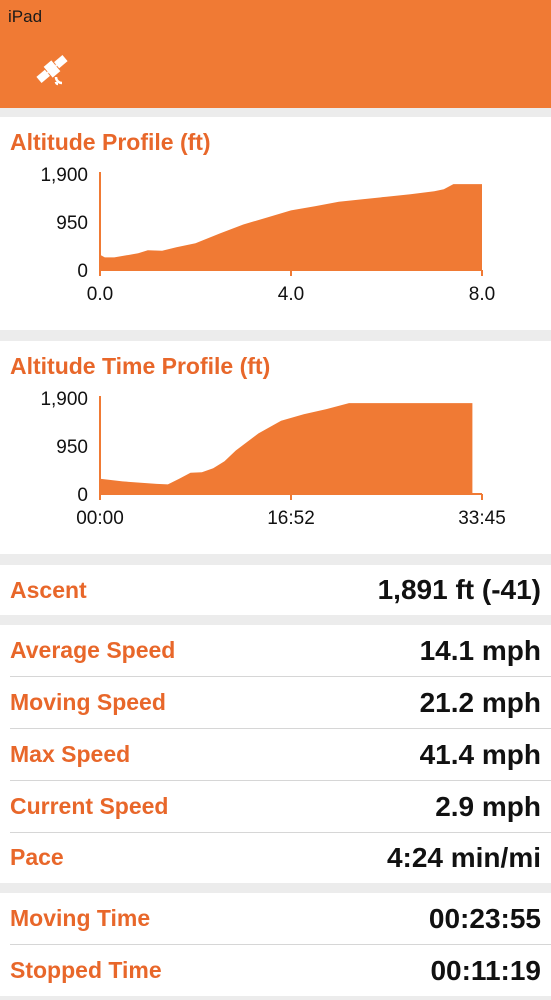  Describe the element at coordinates (480, 650) in the screenshot. I see `average-speed-value: 14.1 mph` at that location.